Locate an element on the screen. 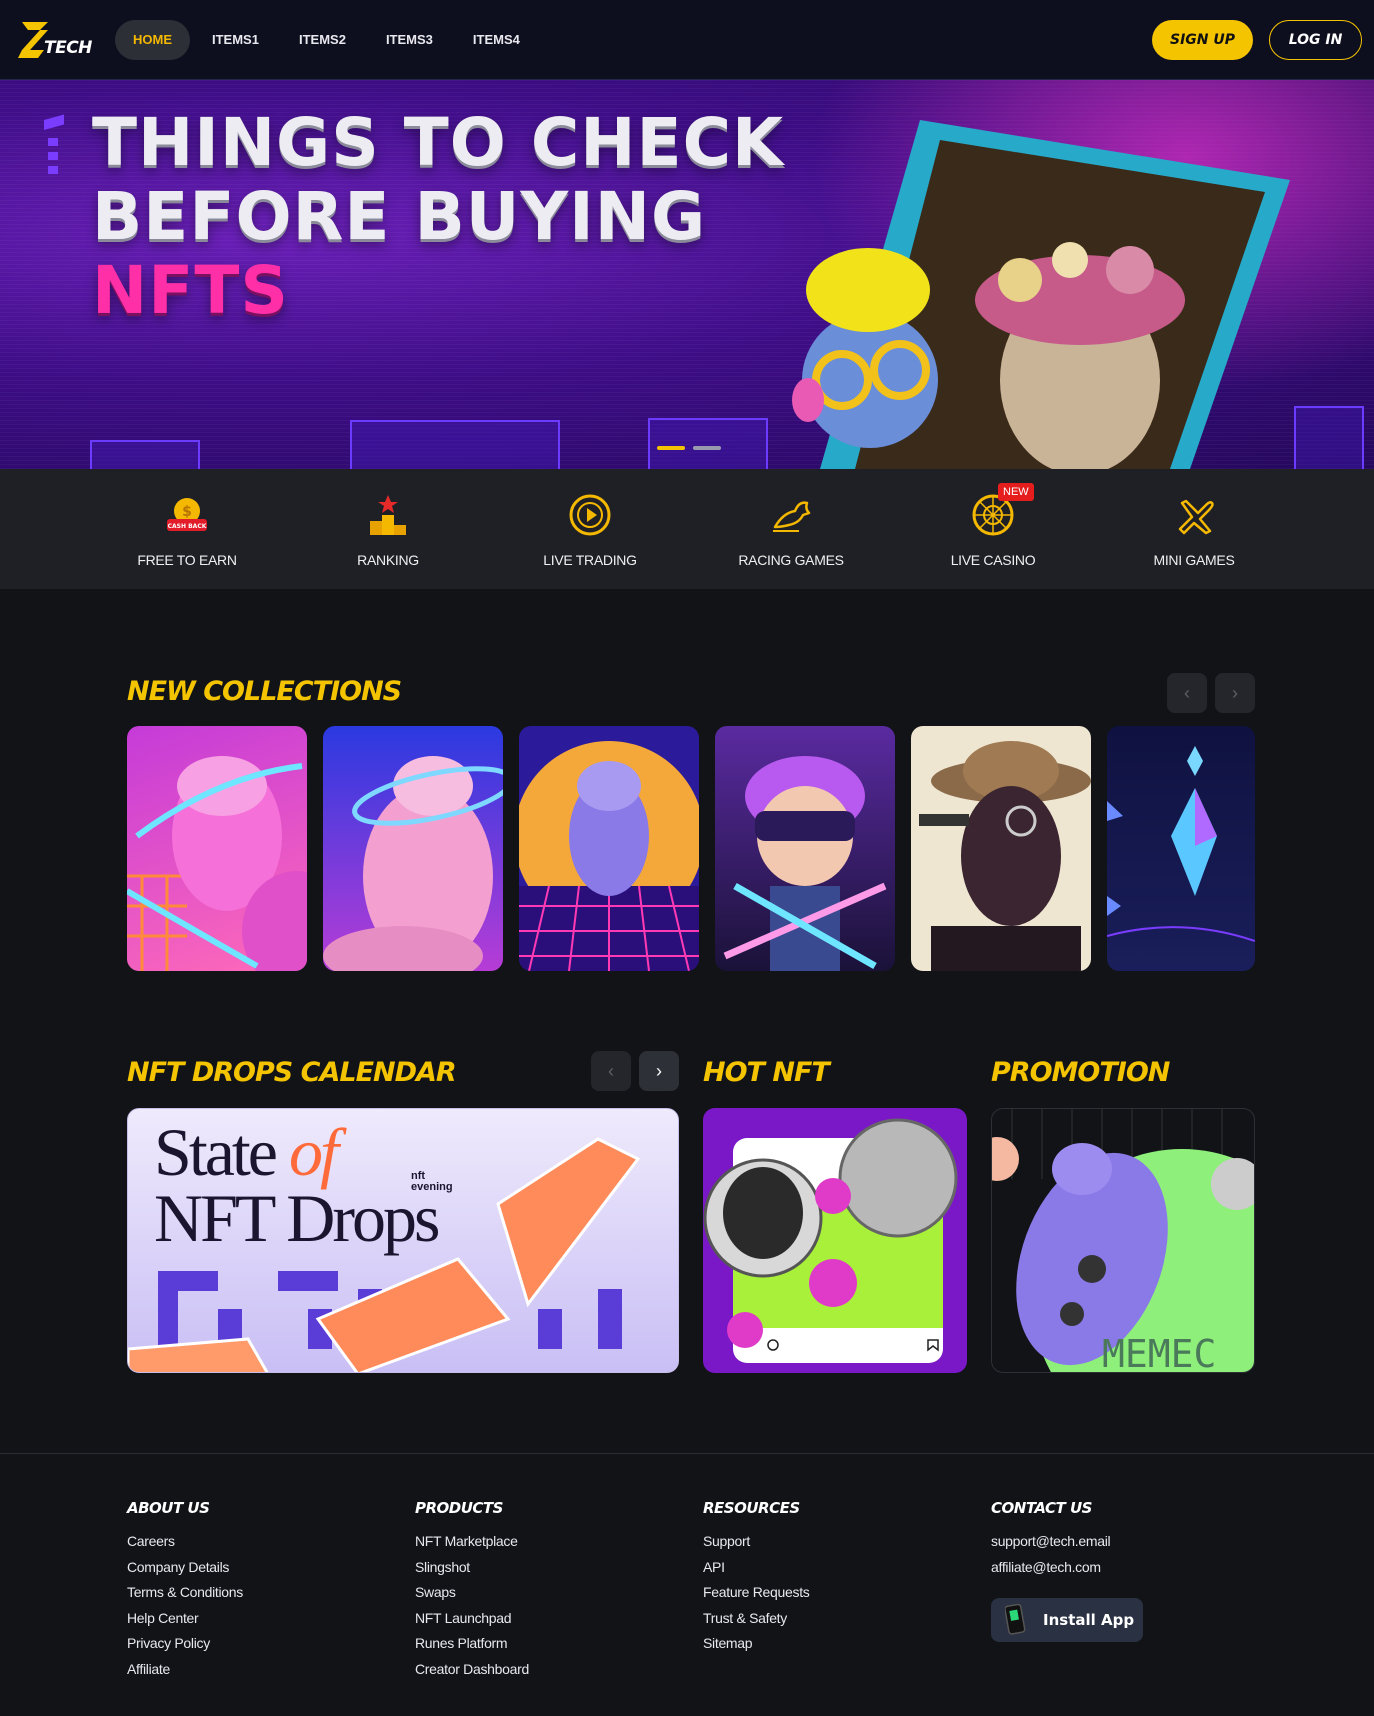 The height and width of the screenshot is (1716, 1374). footer-email-link: support@tech.email is located at coordinates (1051, 1546).